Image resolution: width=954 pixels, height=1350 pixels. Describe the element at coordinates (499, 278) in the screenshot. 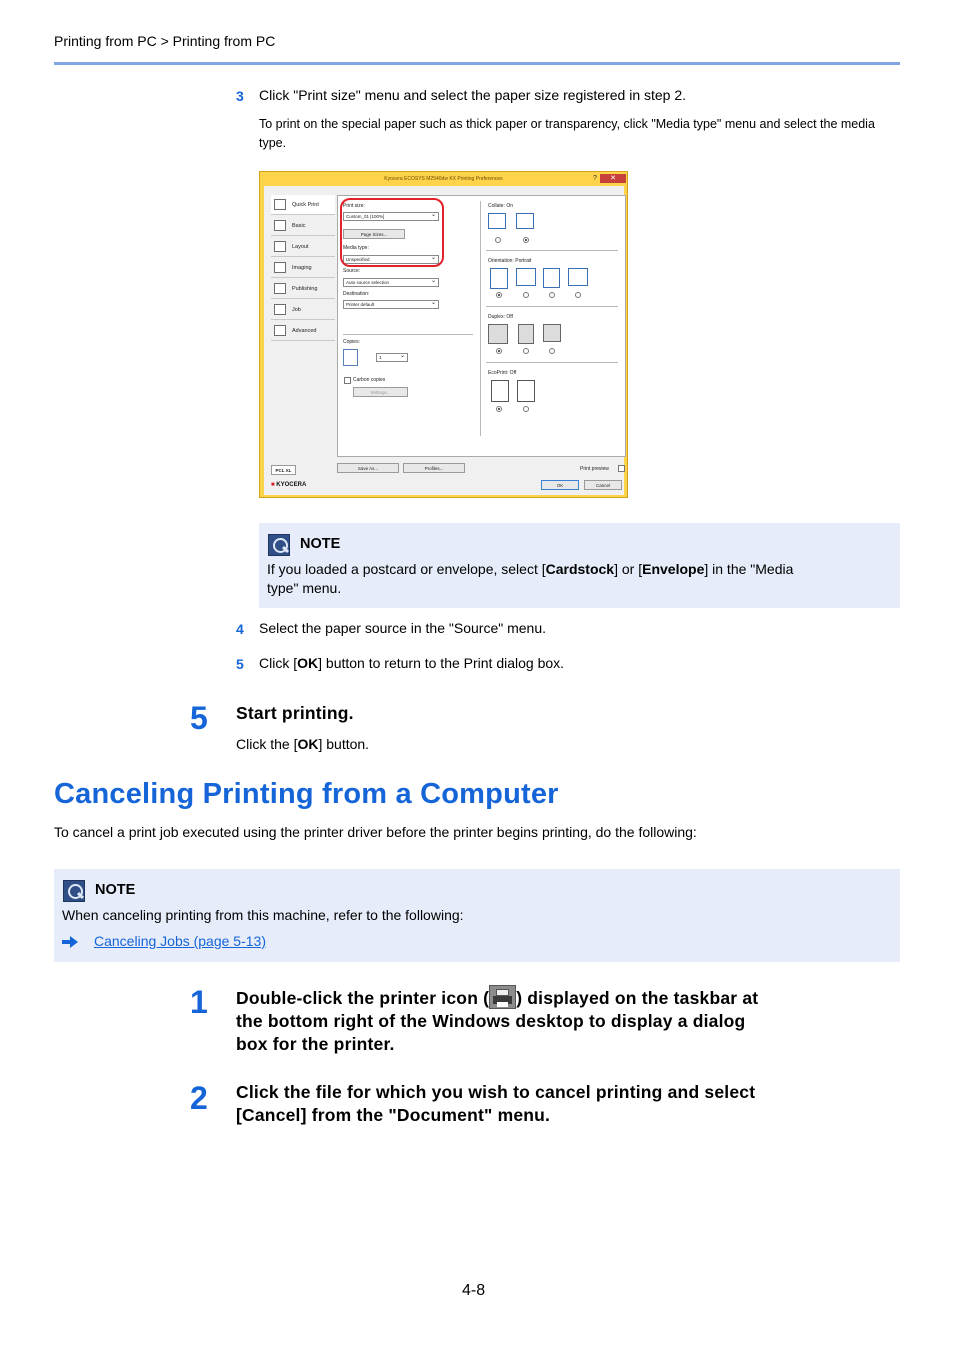

I see `portrait-icon` at that location.